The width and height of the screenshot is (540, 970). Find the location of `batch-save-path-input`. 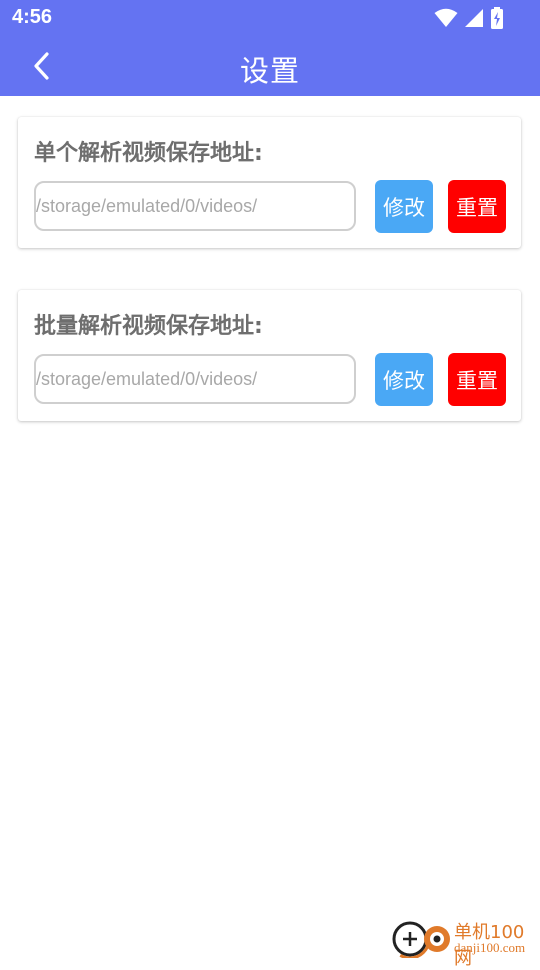

batch-save-path-input is located at coordinates (195, 379).